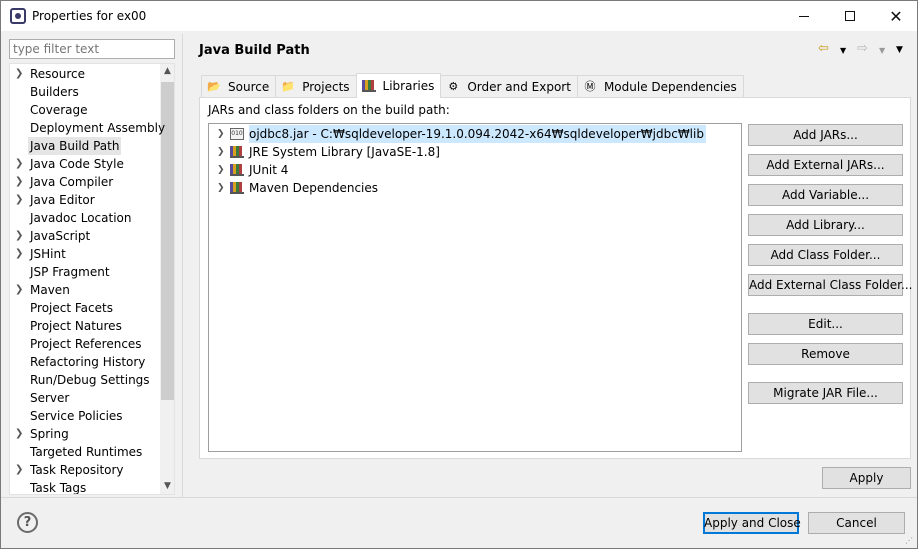 Image resolution: width=918 pixels, height=549 pixels. Describe the element at coordinates (85, 182) in the screenshot. I see `nav-item: ❯ Java Compiler` at that location.